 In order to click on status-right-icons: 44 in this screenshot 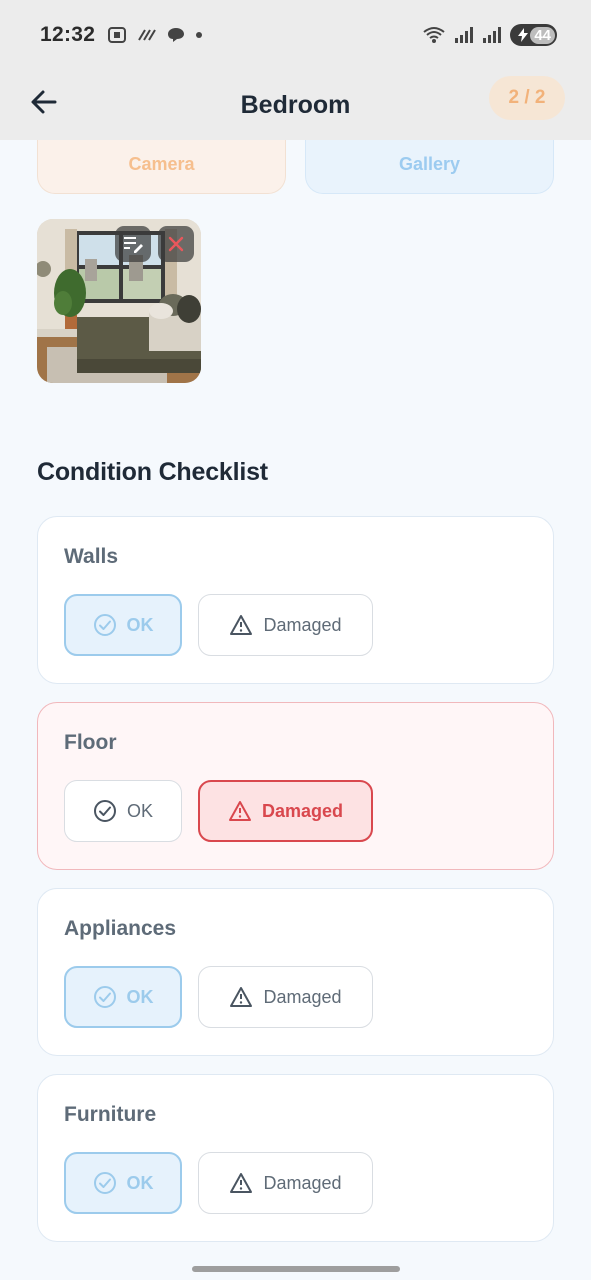, I will do `click(489, 35)`.